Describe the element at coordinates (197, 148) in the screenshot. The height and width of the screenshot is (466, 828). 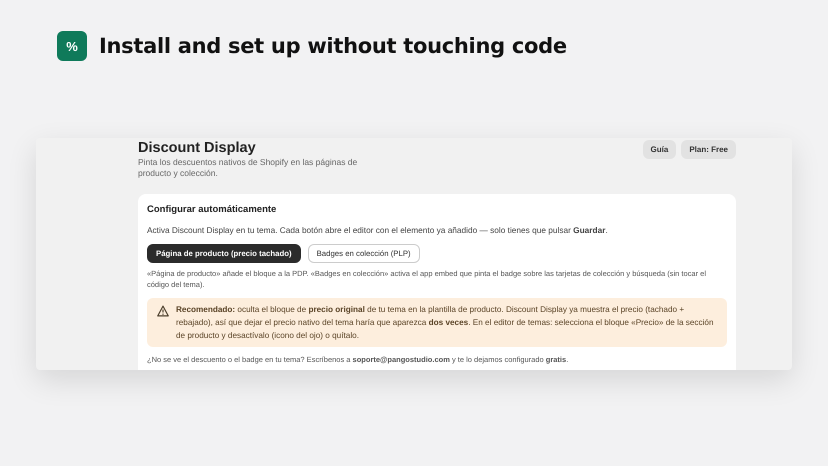
I see `page-title: Discount Display` at that location.